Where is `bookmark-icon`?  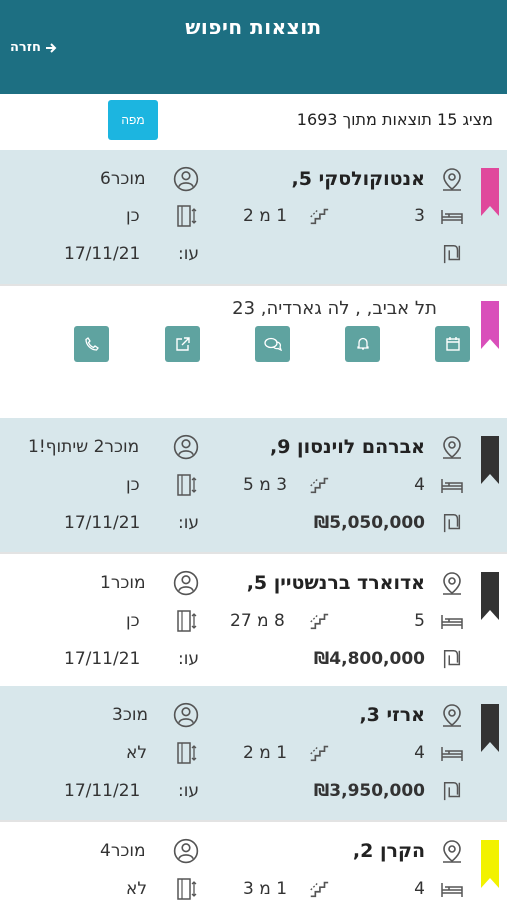 bookmark-icon is located at coordinates (490, 325).